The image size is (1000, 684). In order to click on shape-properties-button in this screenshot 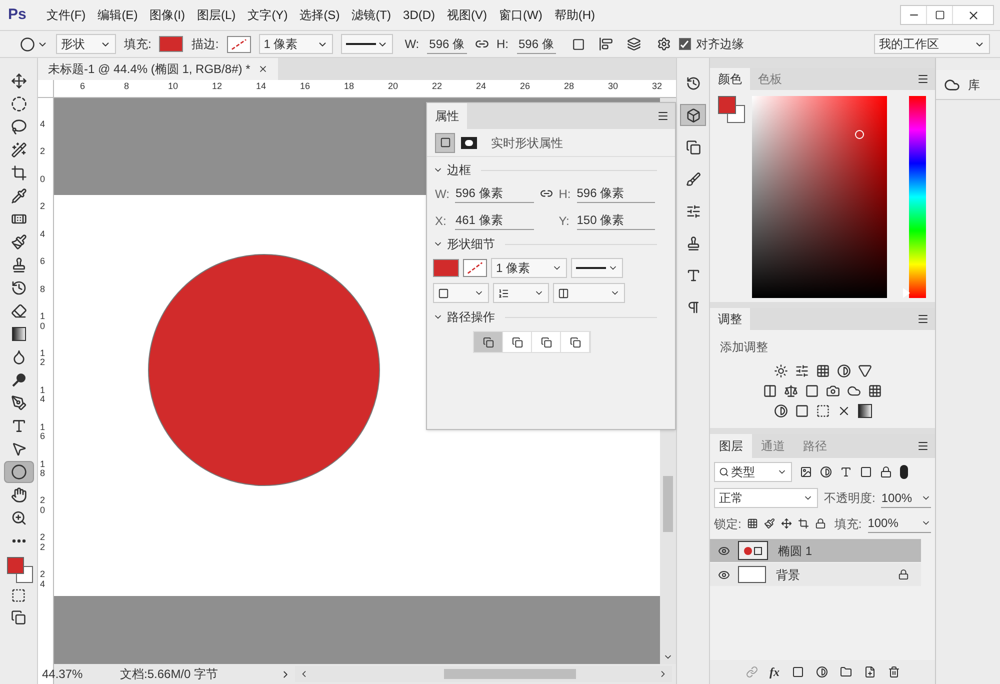, I will do `click(445, 142)`.